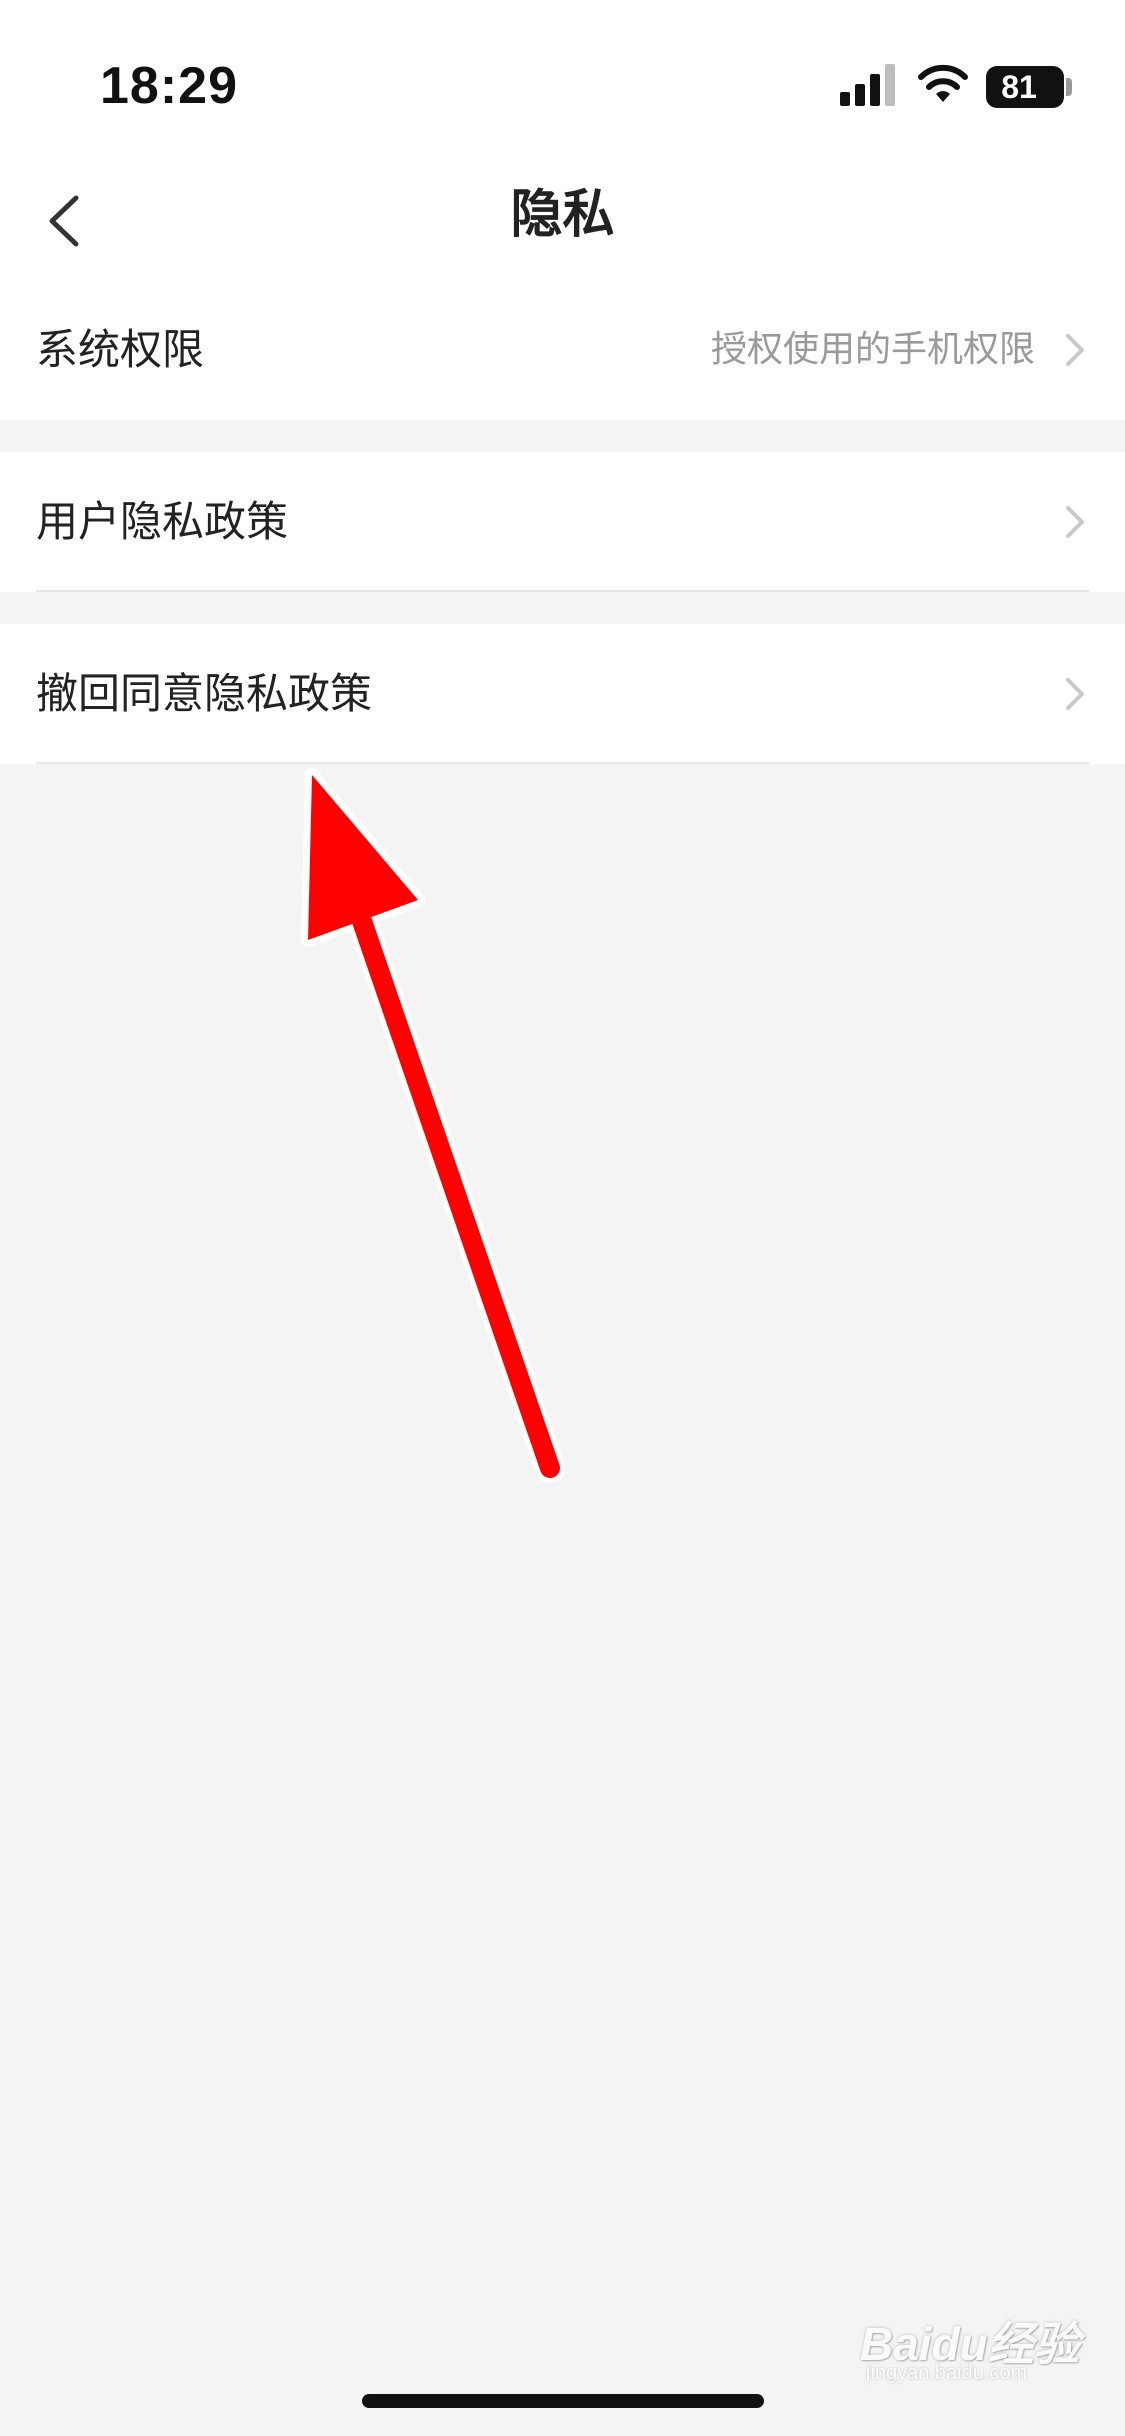 The height and width of the screenshot is (2436, 1125). What do you see at coordinates (947, 2373) in the screenshot?
I see `watermark-url: jingyan.baidu.com` at bounding box center [947, 2373].